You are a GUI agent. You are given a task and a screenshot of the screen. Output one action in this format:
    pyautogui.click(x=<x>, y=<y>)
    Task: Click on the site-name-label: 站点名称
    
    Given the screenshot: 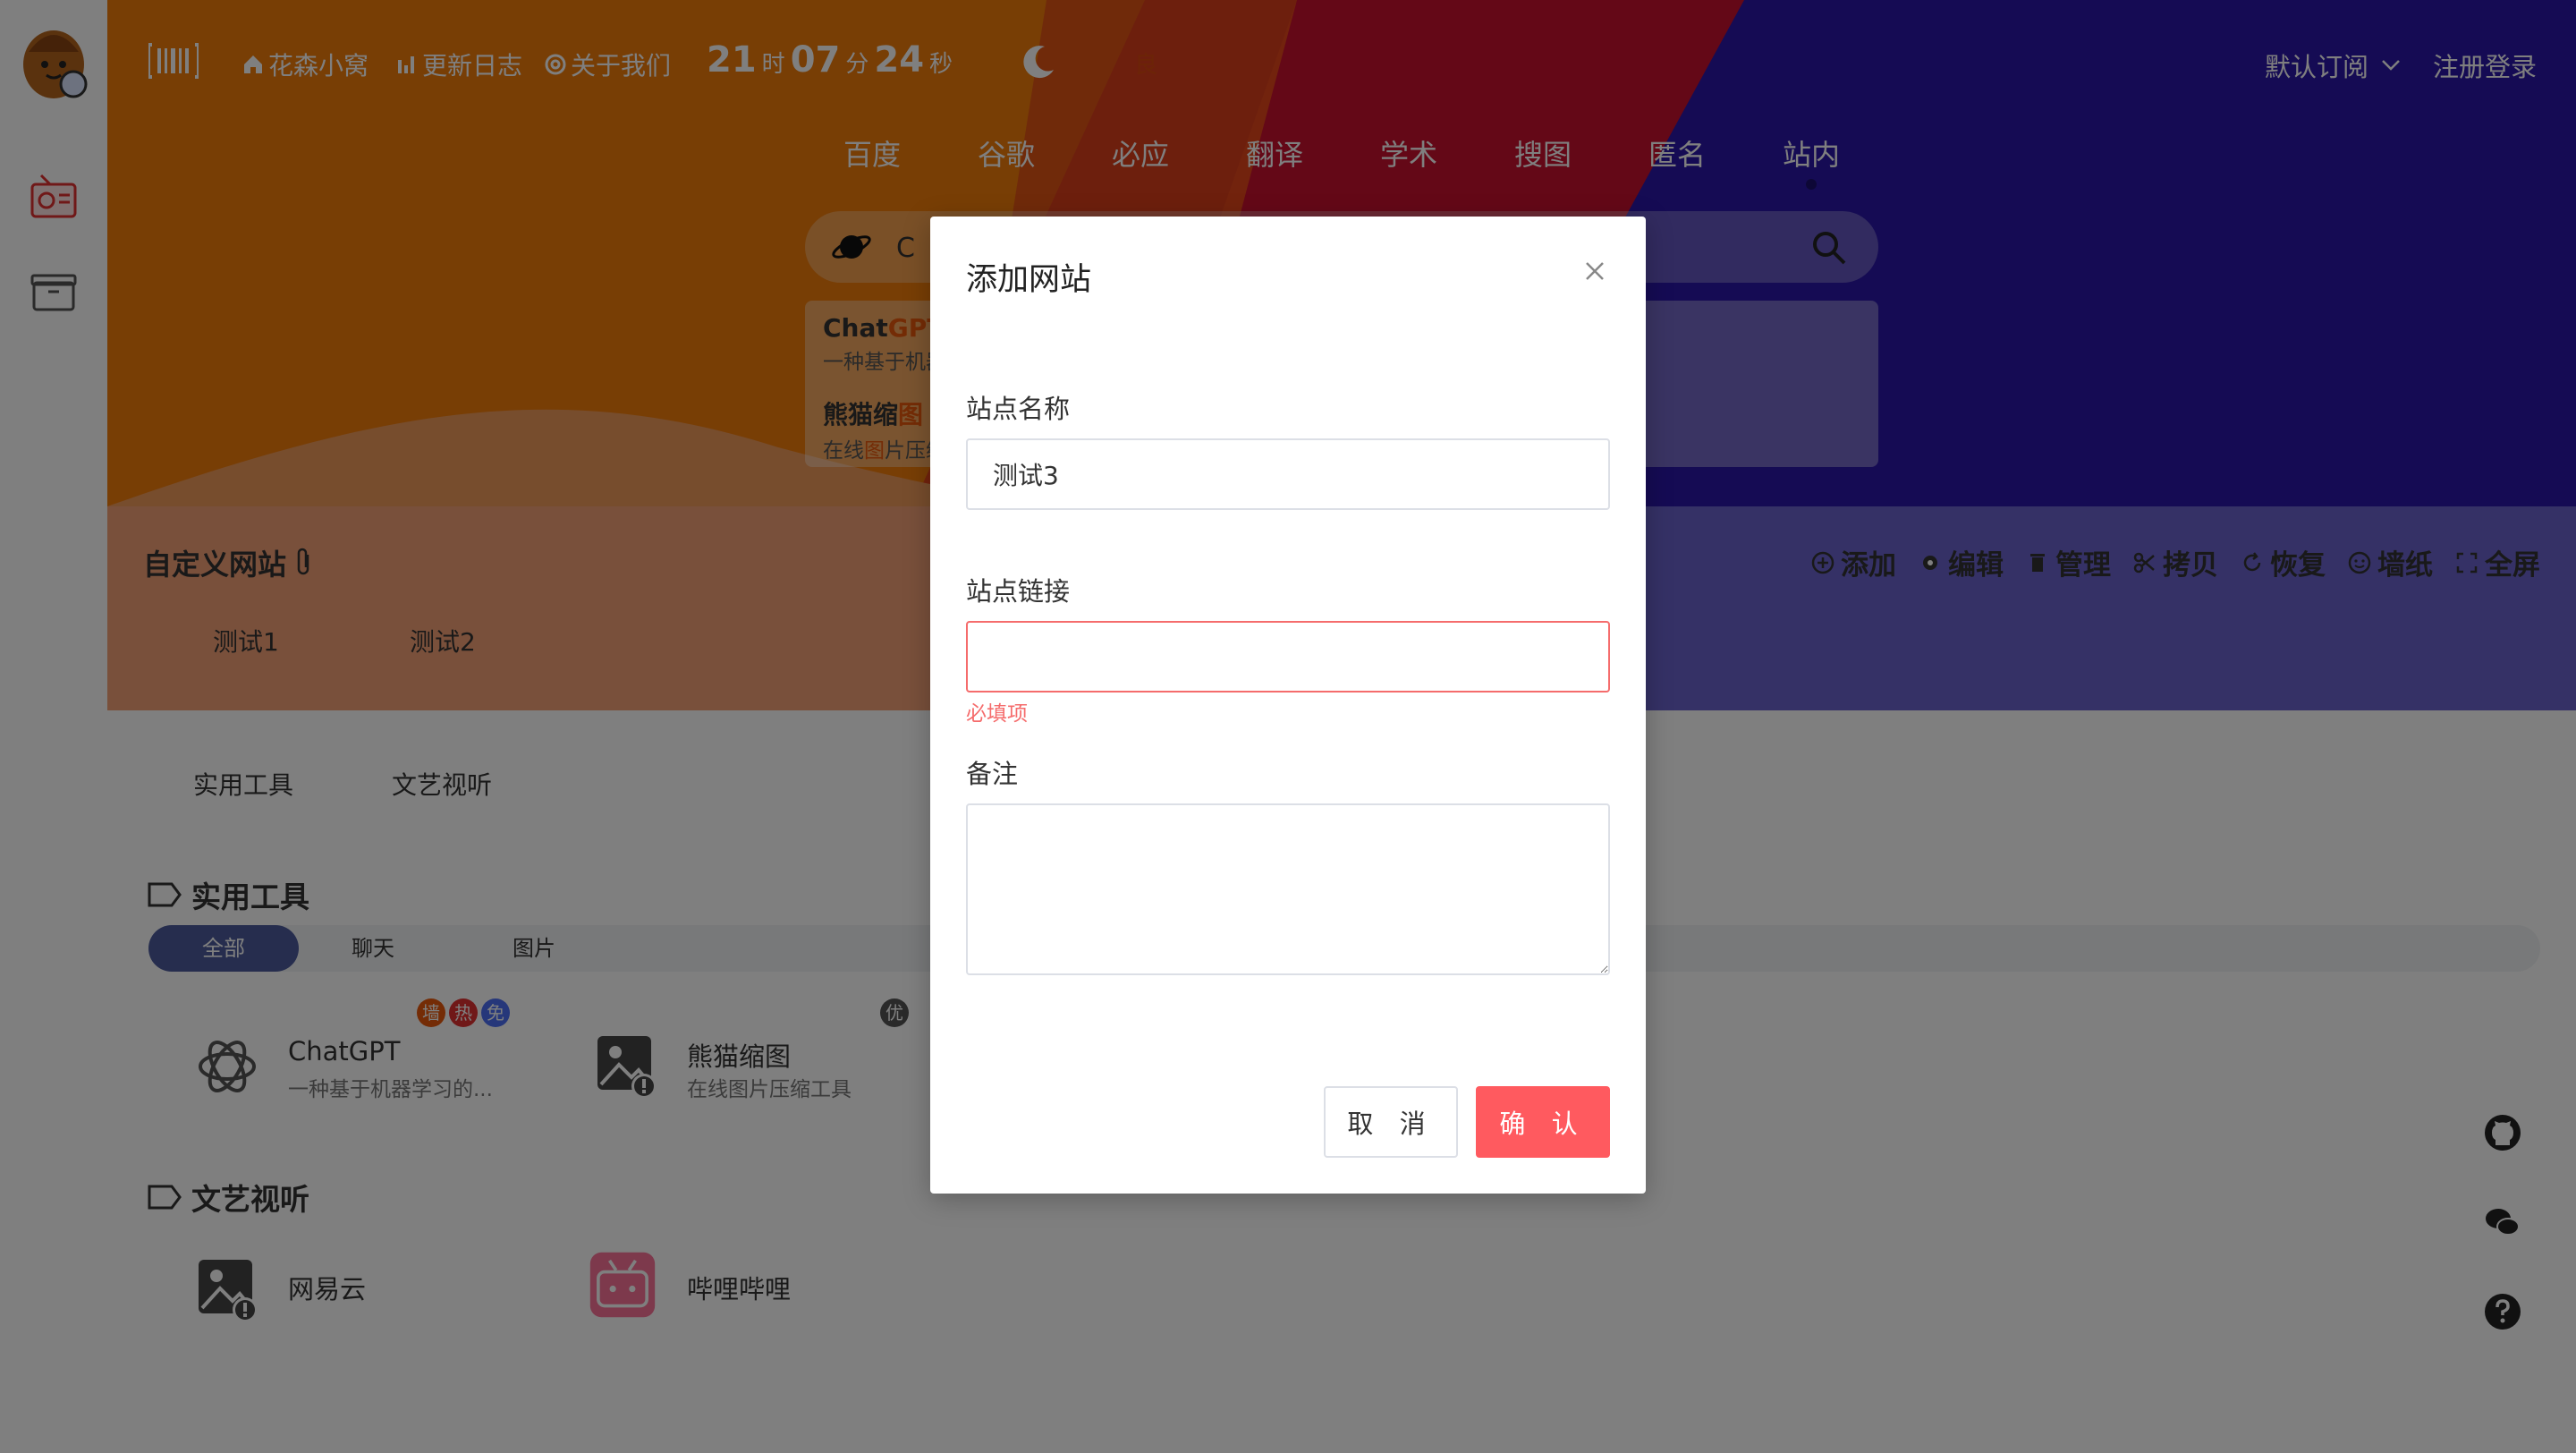 What is the action you would take?
    pyautogui.click(x=1018, y=409)
    